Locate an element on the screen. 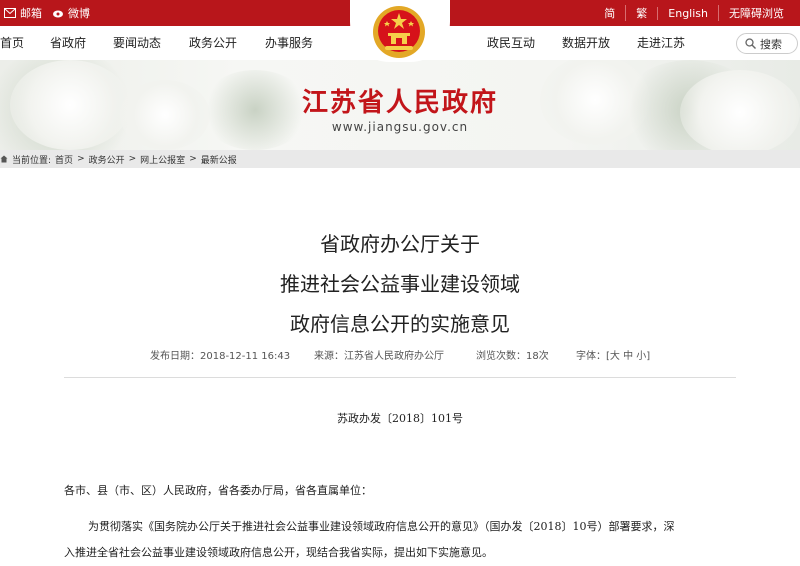 The height and width of the screenshot is (566, 800). nav-item-home: 首页 is located at coordinates (12, 43).